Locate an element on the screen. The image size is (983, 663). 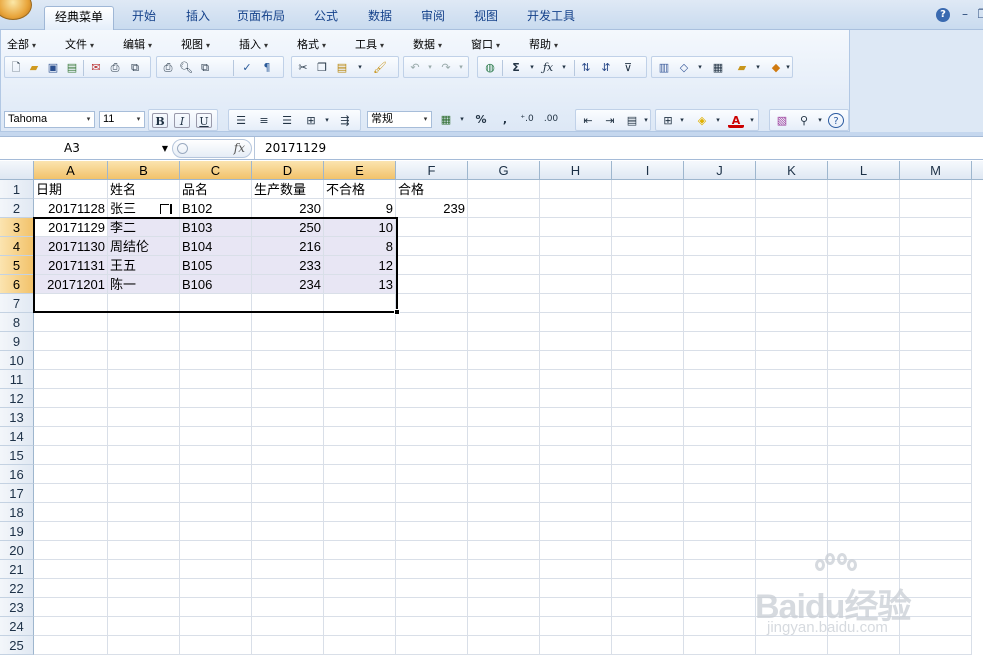
cell-j15 is located at coordinates (720, 455).